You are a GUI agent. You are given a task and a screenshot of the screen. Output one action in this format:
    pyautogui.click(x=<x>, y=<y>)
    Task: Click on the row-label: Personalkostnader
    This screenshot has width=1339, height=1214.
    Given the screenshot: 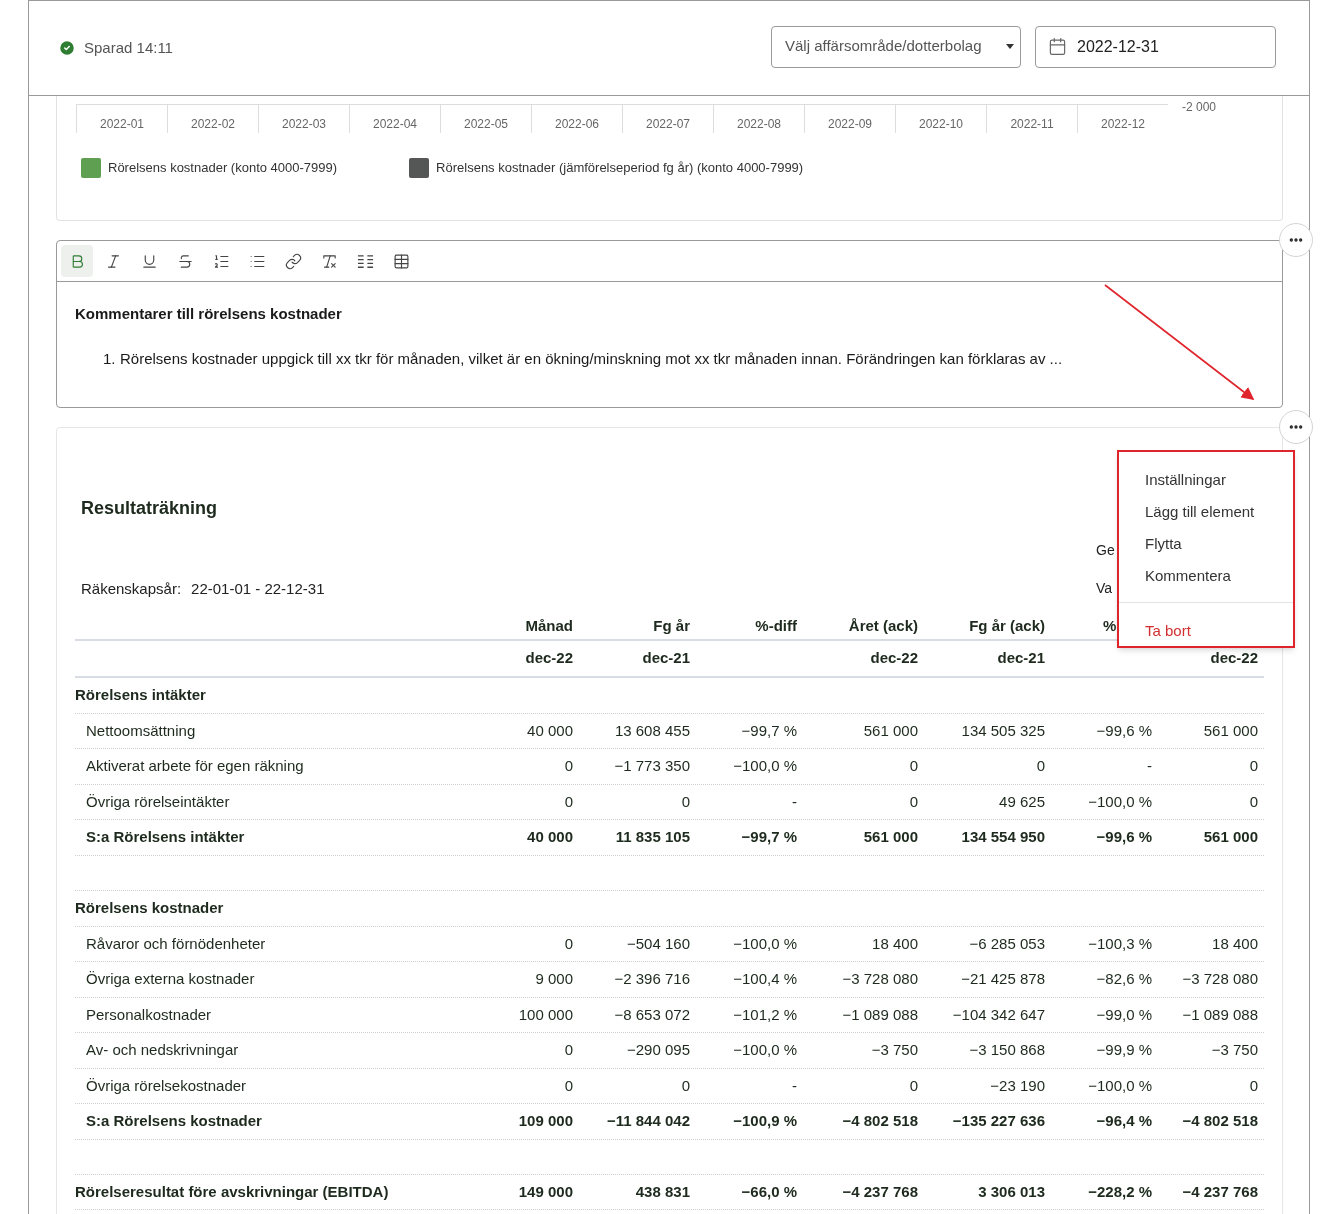 What is the action you would take?
    pyautogui.click(x=148, y=1014)
    